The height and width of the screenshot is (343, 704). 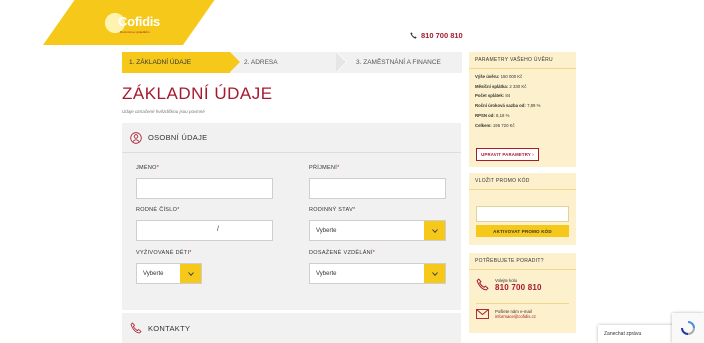 I want to click on recaptcha-badge, so click(x=688, y=328).